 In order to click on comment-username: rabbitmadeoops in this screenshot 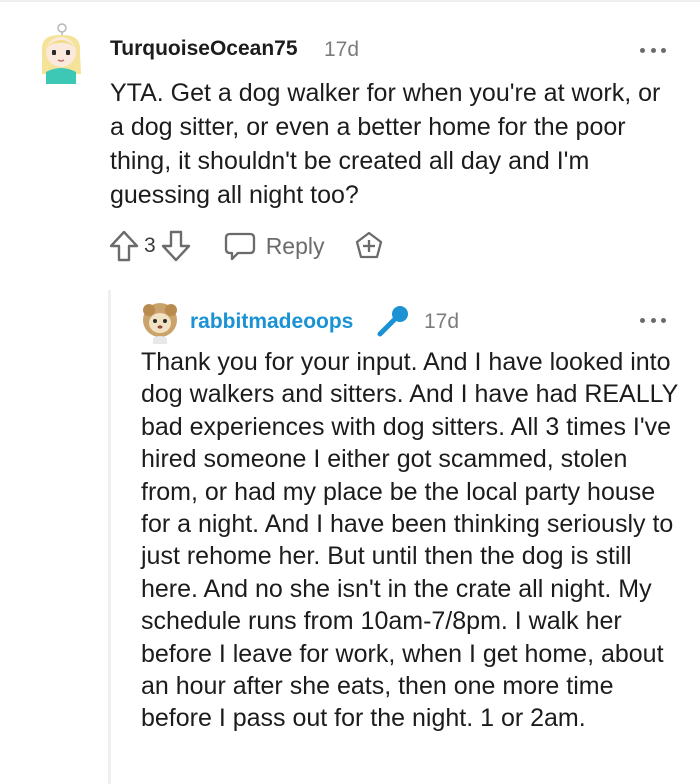, I will do `click(271, 322)`.